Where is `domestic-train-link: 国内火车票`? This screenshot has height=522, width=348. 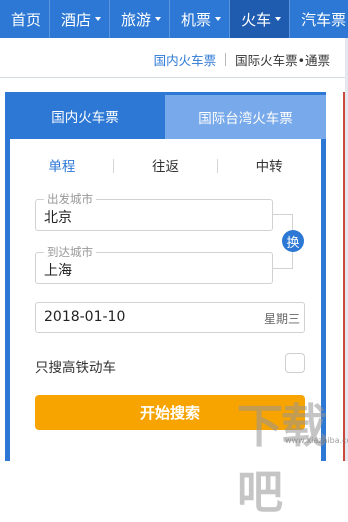 domestic-train-link: 国内火车票 is located at coordinates (185, 59).